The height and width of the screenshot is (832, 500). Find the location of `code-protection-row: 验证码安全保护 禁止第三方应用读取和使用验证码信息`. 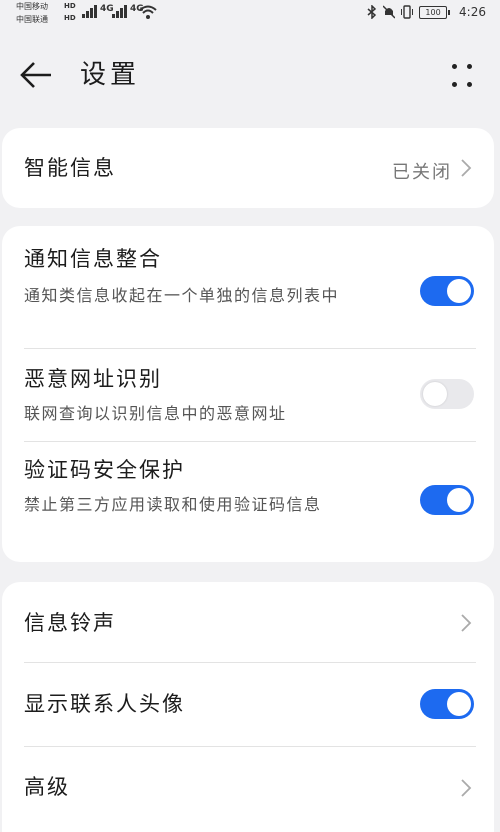

code-protection-row: 验证码安全保护 禁止第三方应用读取和使用验证码信息 is located at coordinates (248, 501).